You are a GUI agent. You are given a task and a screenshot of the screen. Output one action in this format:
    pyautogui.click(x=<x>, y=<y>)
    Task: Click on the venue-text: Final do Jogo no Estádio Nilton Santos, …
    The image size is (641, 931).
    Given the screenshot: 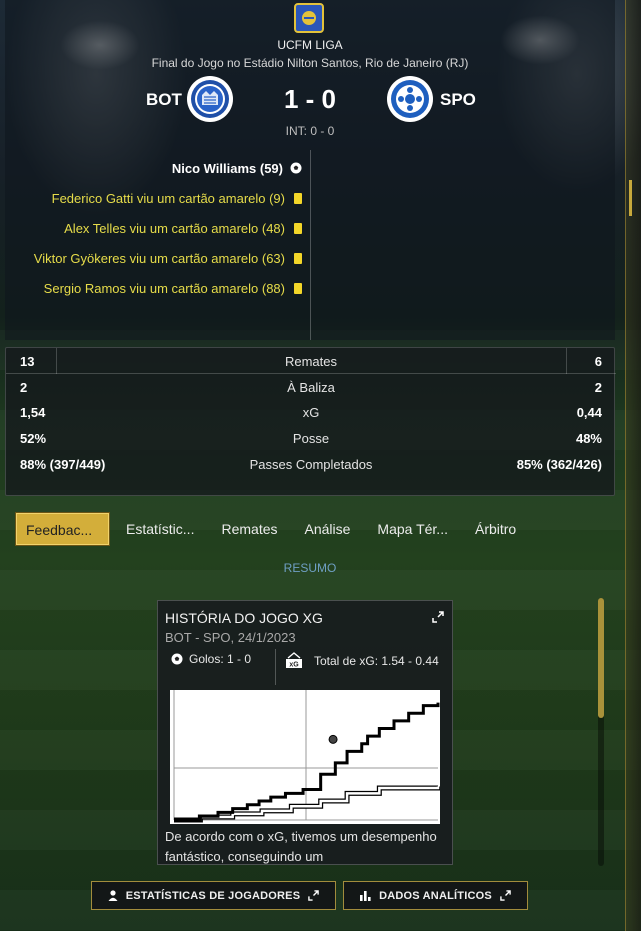 What is the action you would take?
    pyautogui.click(x=310, y=63)
    